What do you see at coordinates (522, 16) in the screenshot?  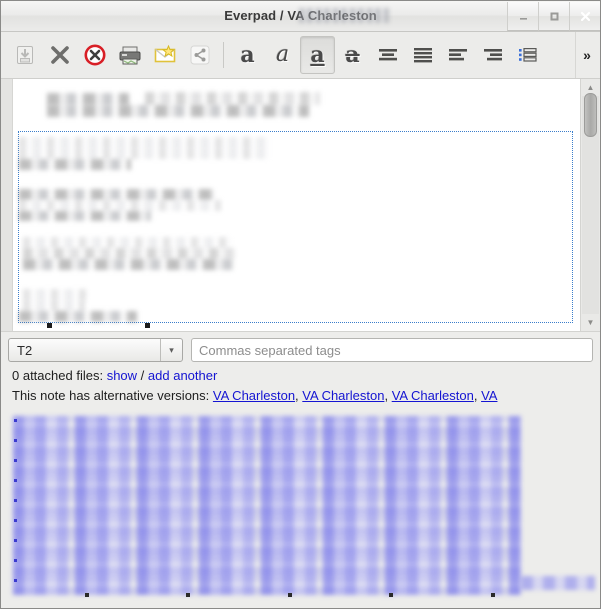 I see `minimize-button` at bounding box center [522, 16].